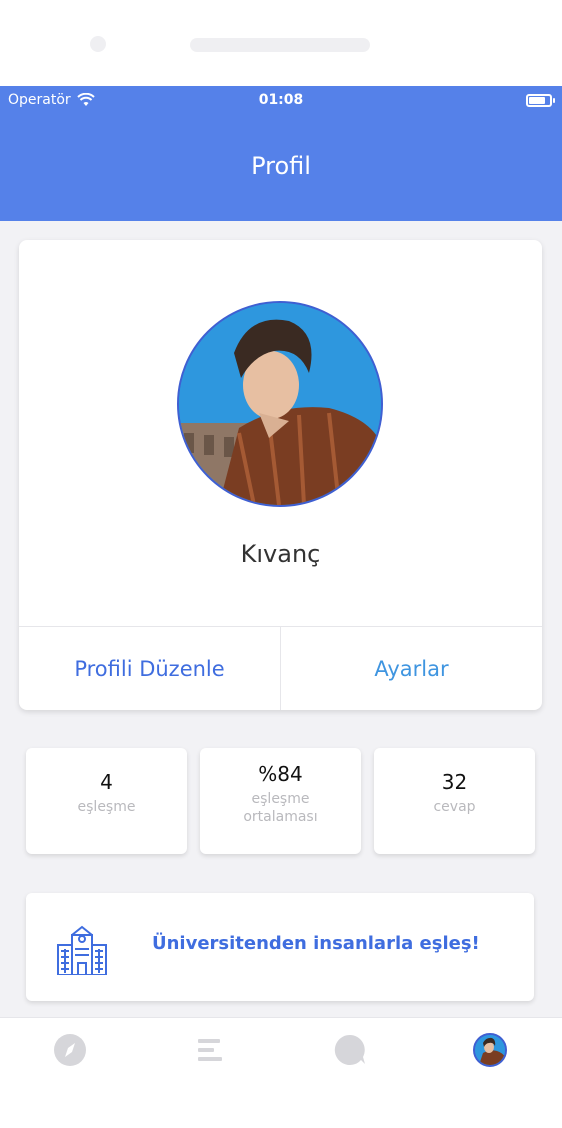  Describe the element at coordinates (454, 782) in the screenshot. I see `stat-answers-value: 32` at that location.